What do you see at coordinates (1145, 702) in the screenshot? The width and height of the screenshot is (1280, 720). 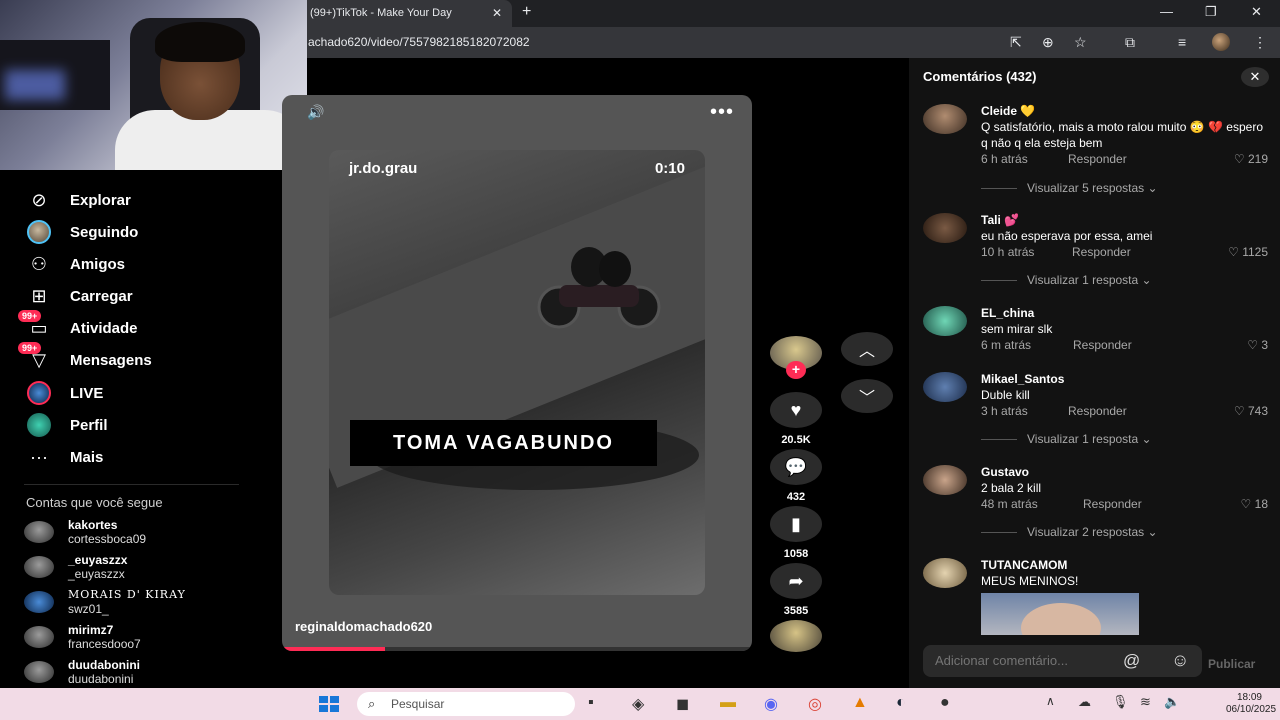 I see `wifi-icon: ≋` at bounding box center [1145, 702].